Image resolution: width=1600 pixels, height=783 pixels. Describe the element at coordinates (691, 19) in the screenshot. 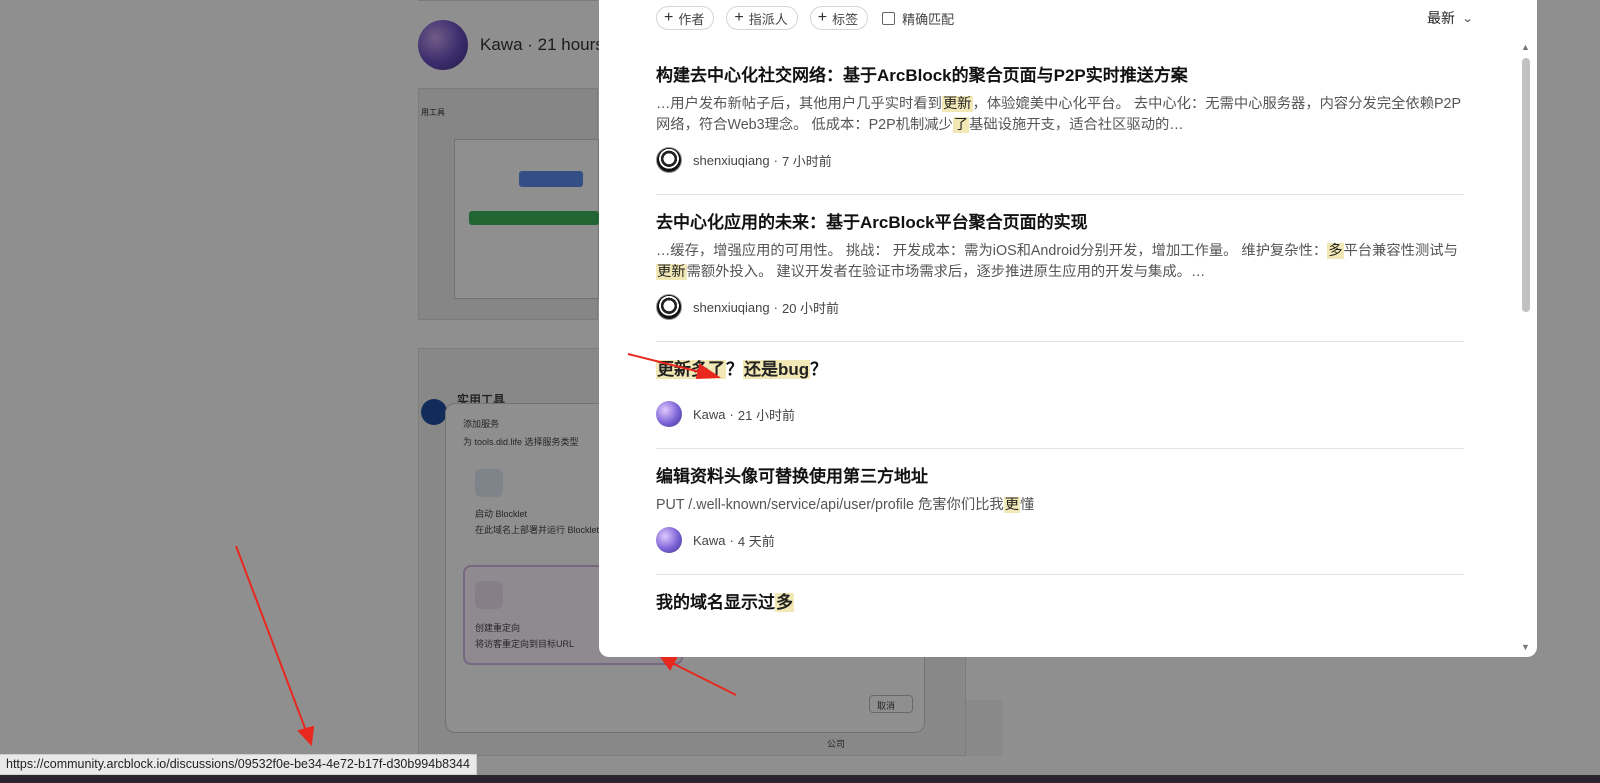

I see `chip-label: 作者` at that location.